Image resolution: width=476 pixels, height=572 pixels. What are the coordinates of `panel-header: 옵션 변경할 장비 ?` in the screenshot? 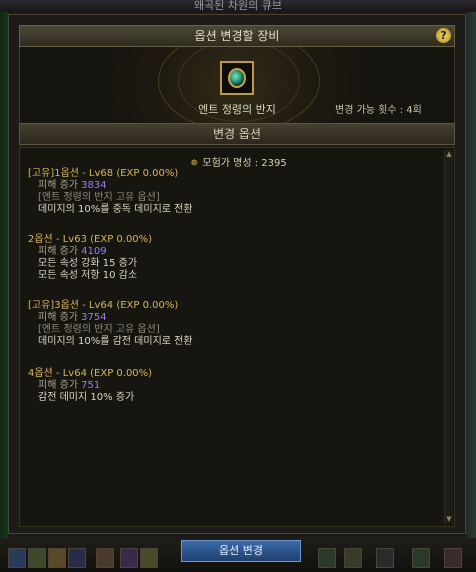 It's located at (237, 36).